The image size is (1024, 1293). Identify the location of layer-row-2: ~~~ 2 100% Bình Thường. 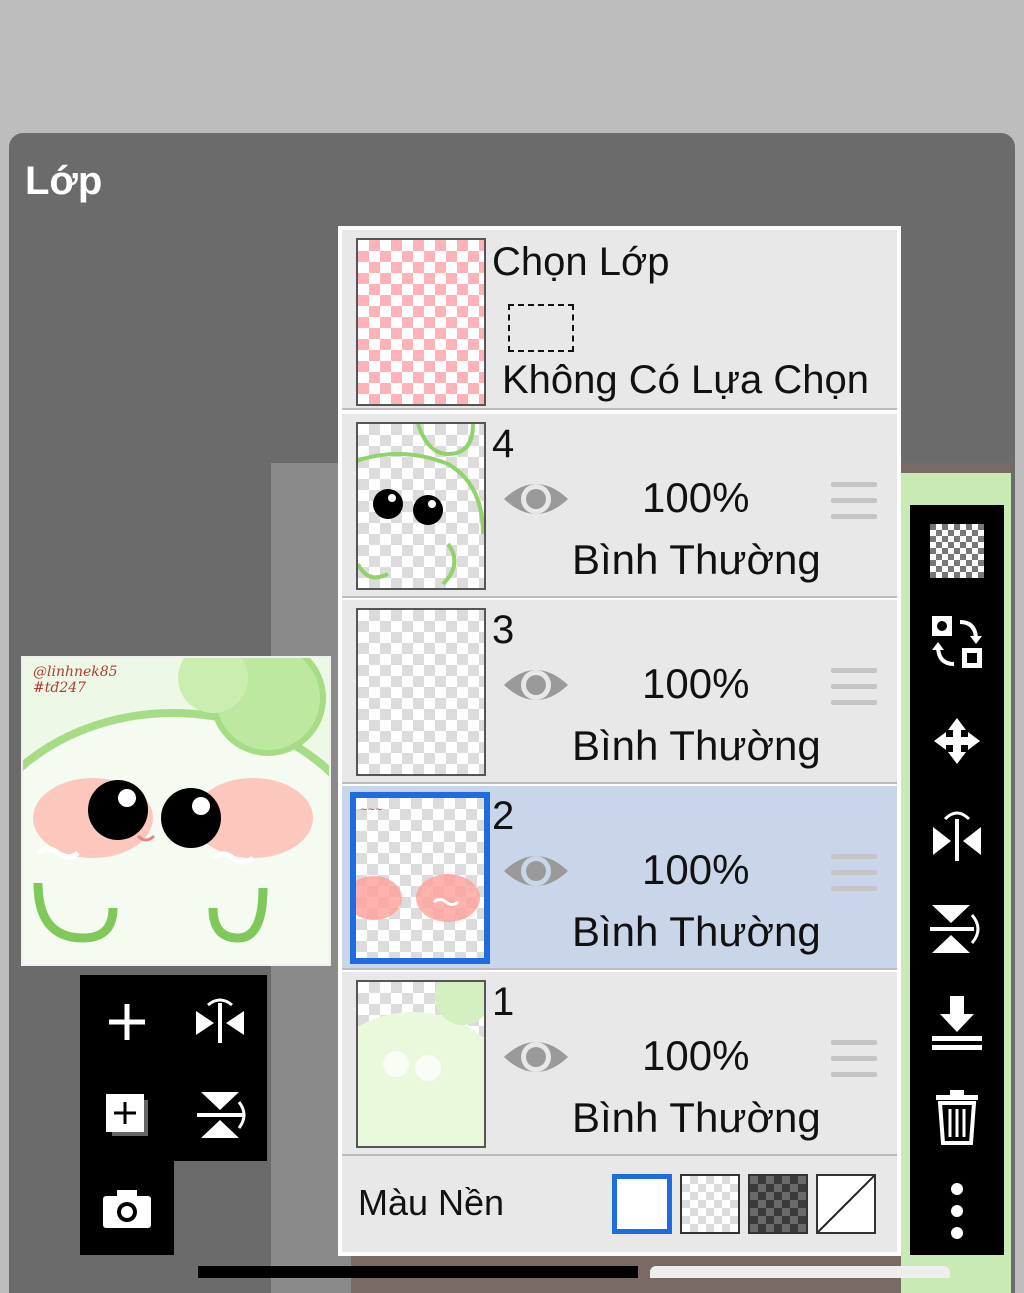
(619, 878).